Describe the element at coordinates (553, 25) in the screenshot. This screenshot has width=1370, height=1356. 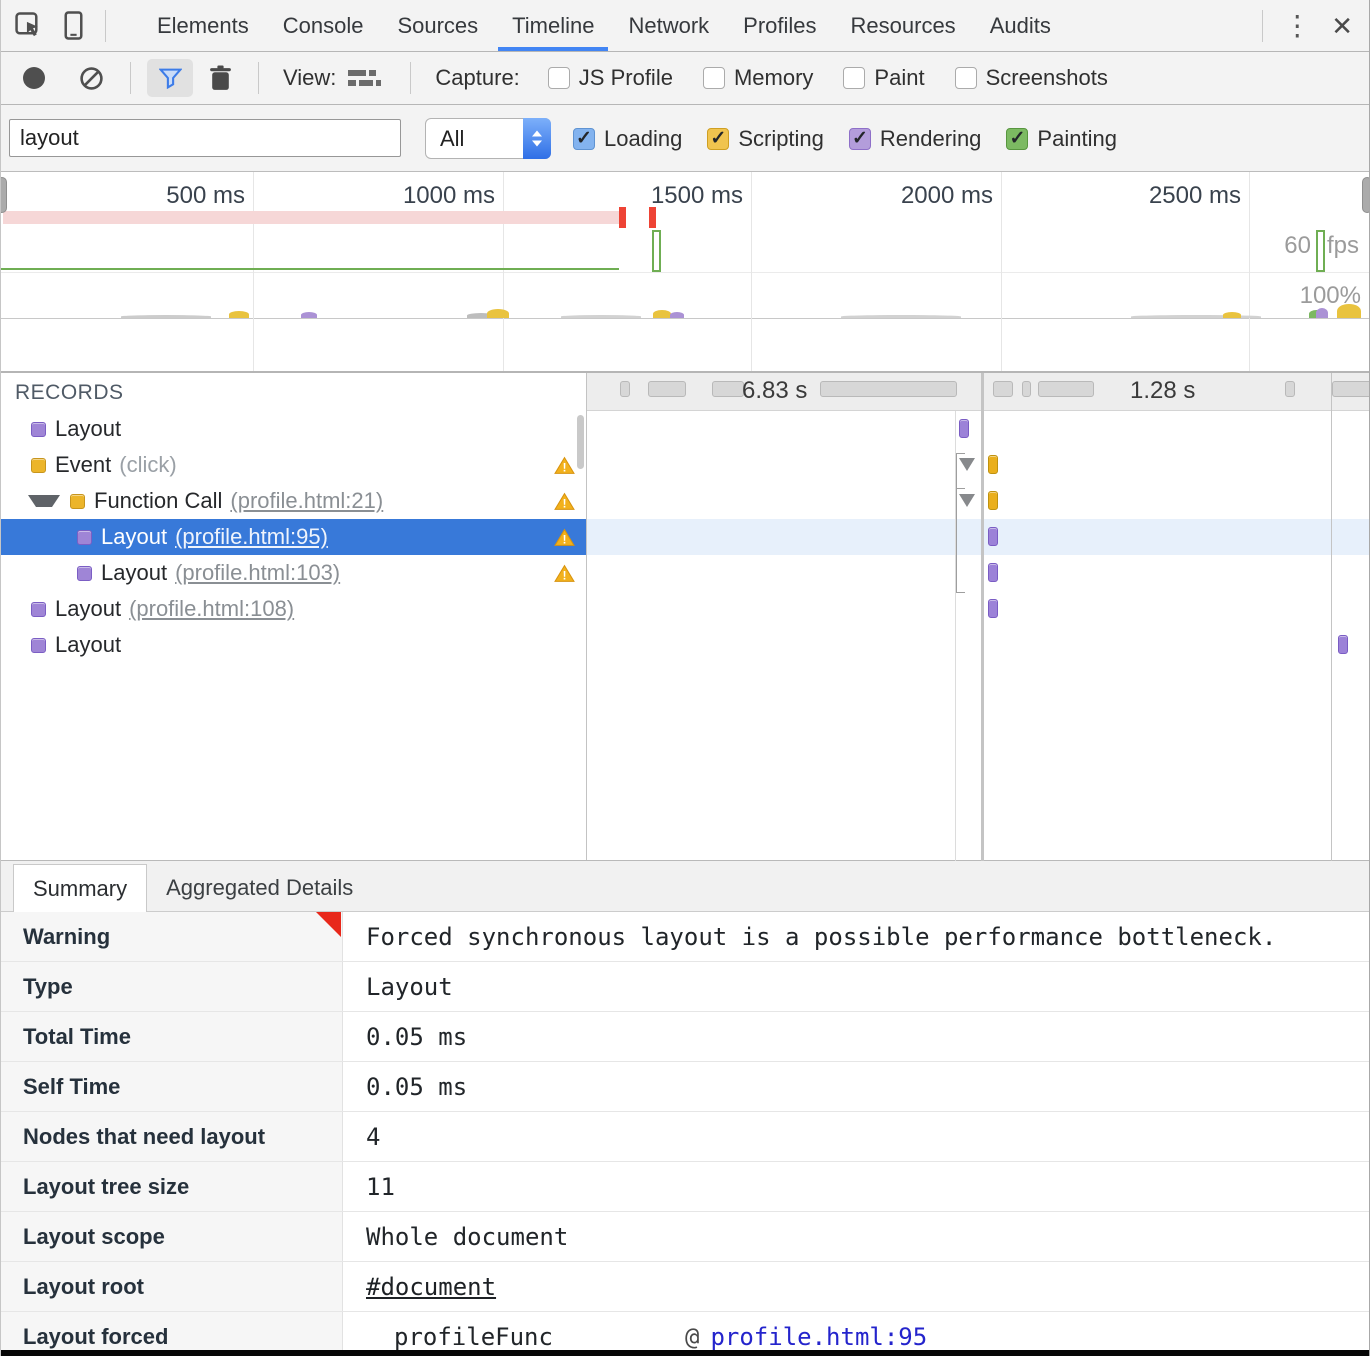
I see `tab-timeline: Timeline` at that location.